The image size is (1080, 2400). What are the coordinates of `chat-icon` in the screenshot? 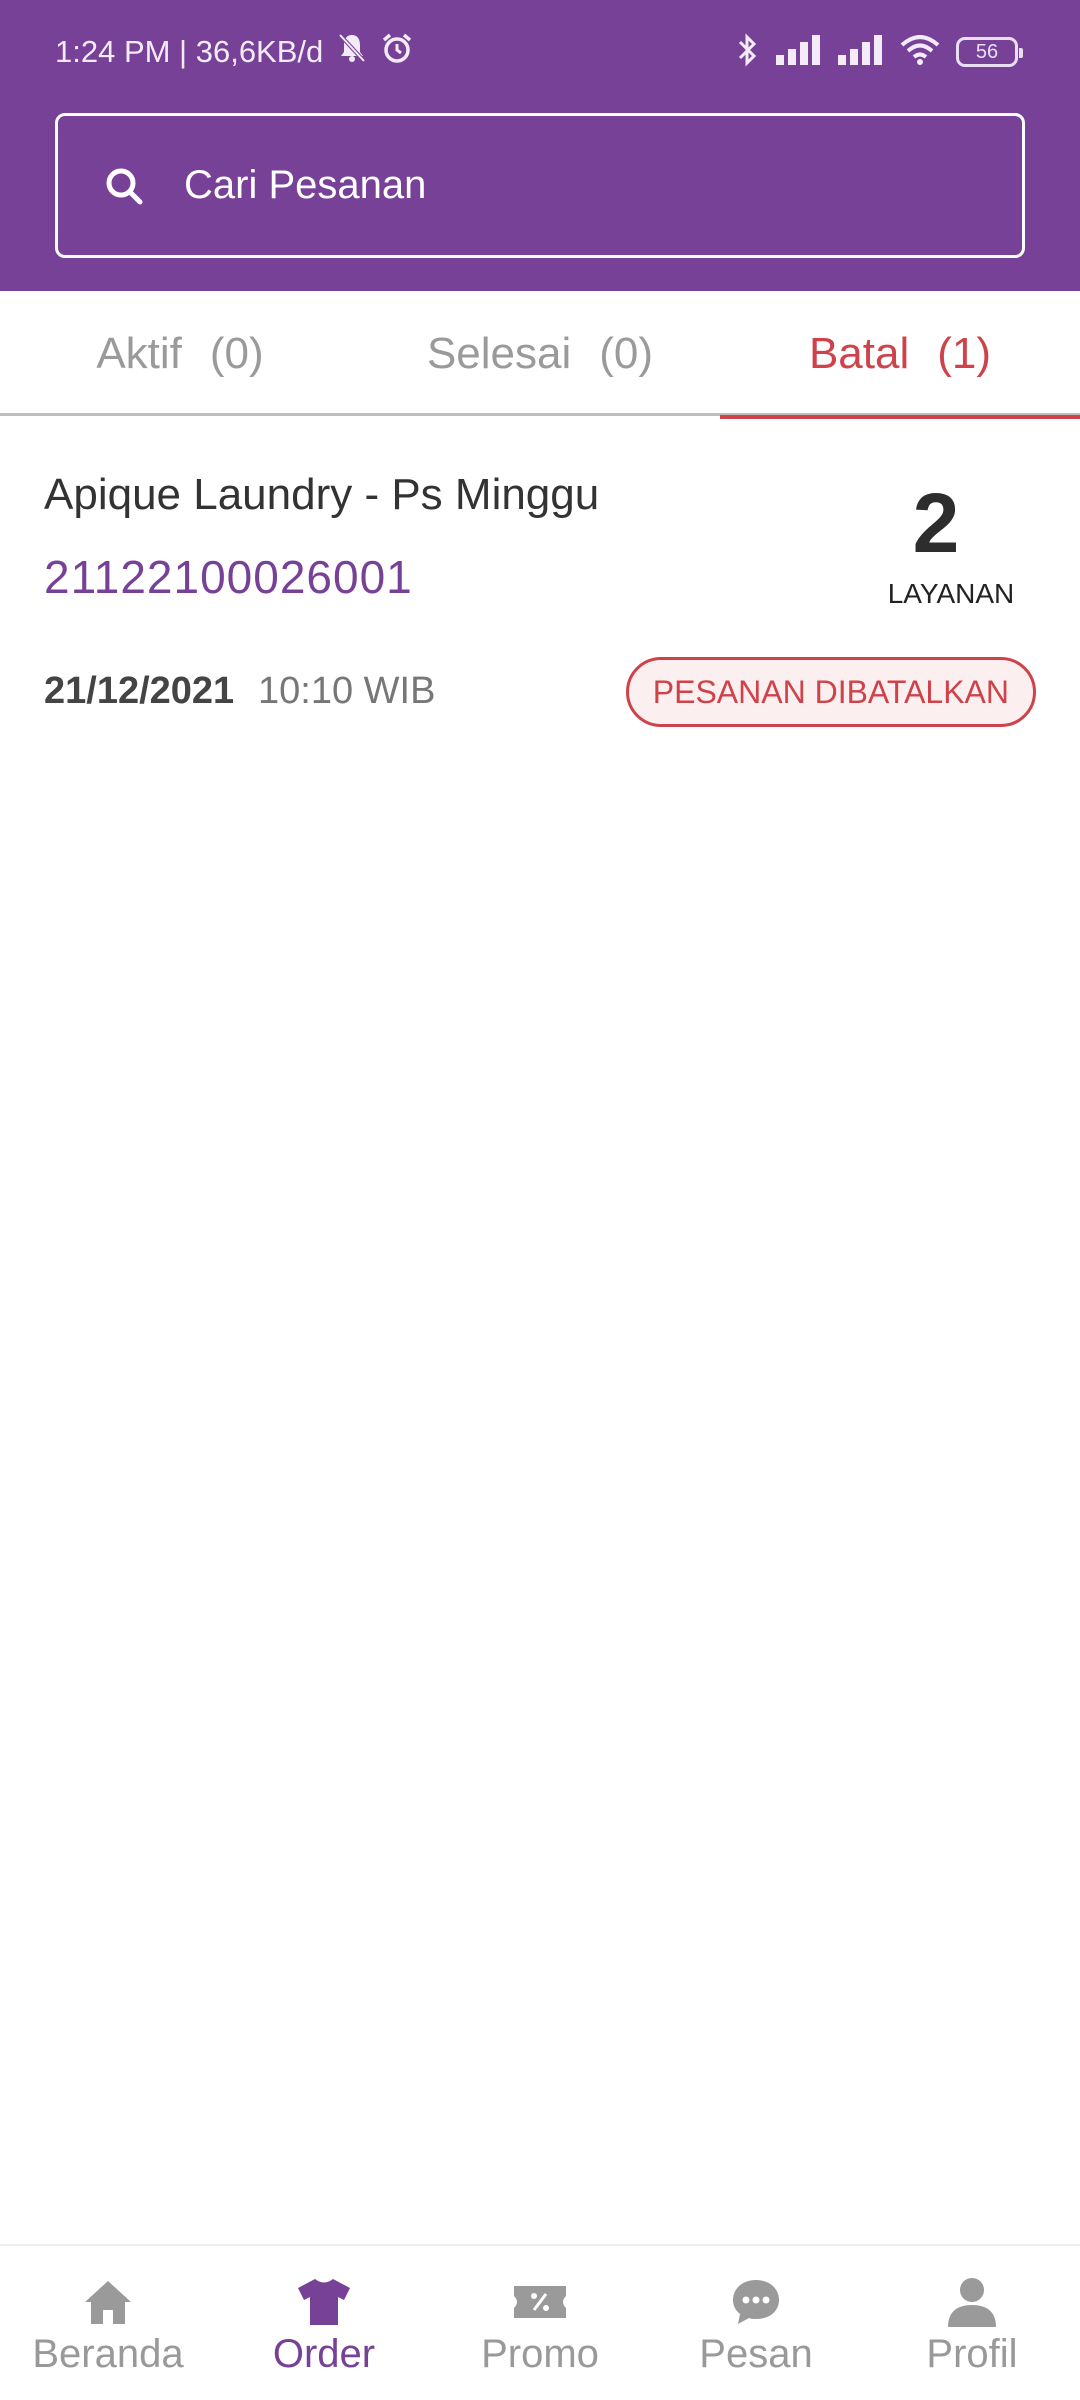 It's located at (756, 2302).